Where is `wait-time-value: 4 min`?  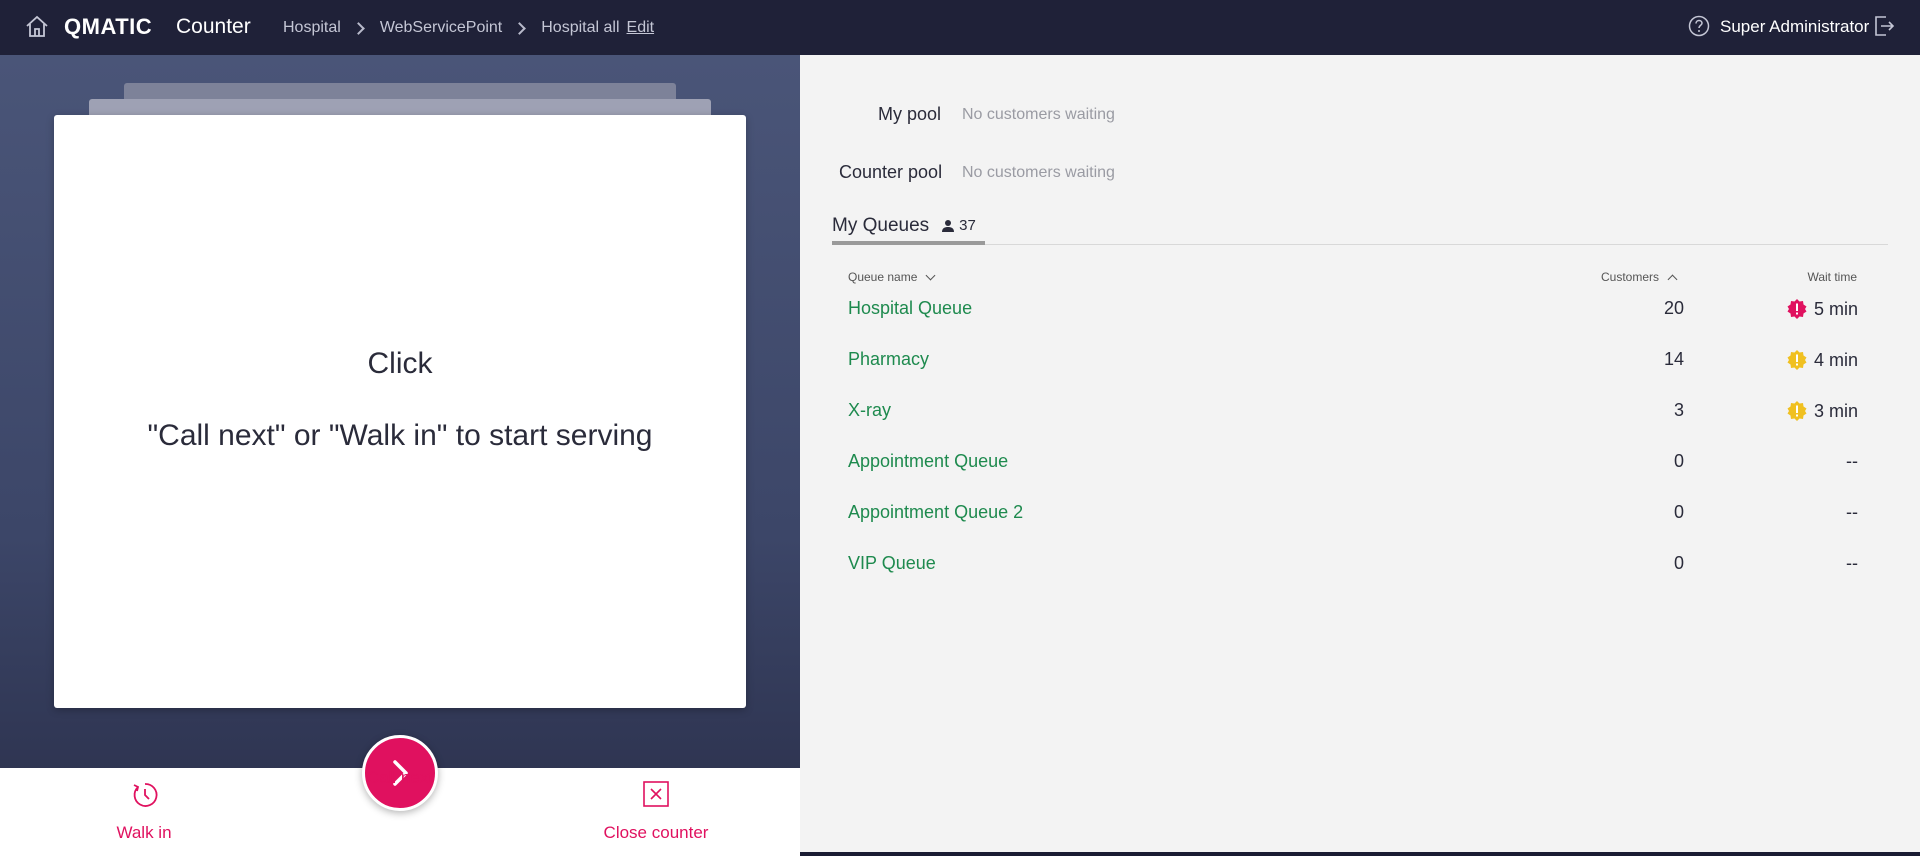 wait-time-value: 4 min is located at coordinates (1835, 359).